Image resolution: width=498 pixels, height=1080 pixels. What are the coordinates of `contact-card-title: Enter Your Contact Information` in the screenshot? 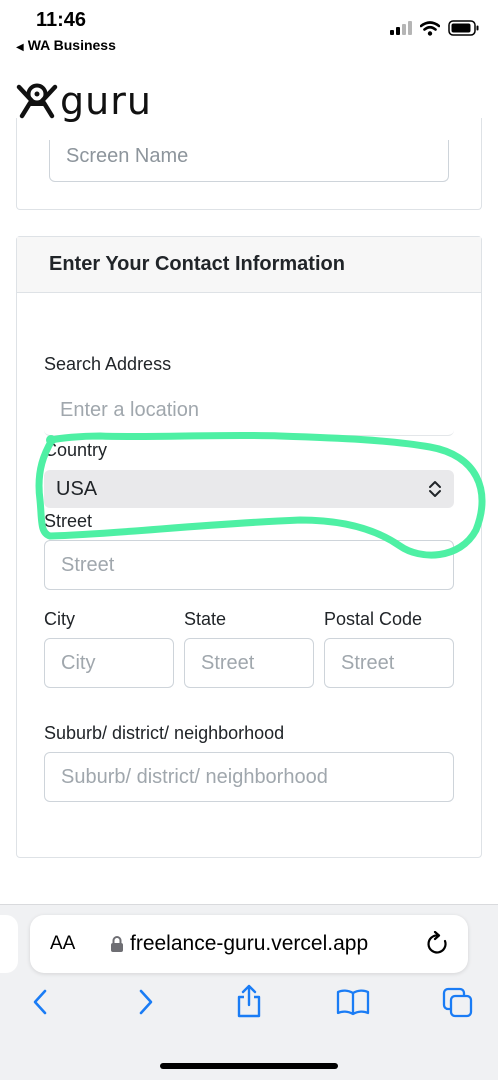 It's located at (197, 264).